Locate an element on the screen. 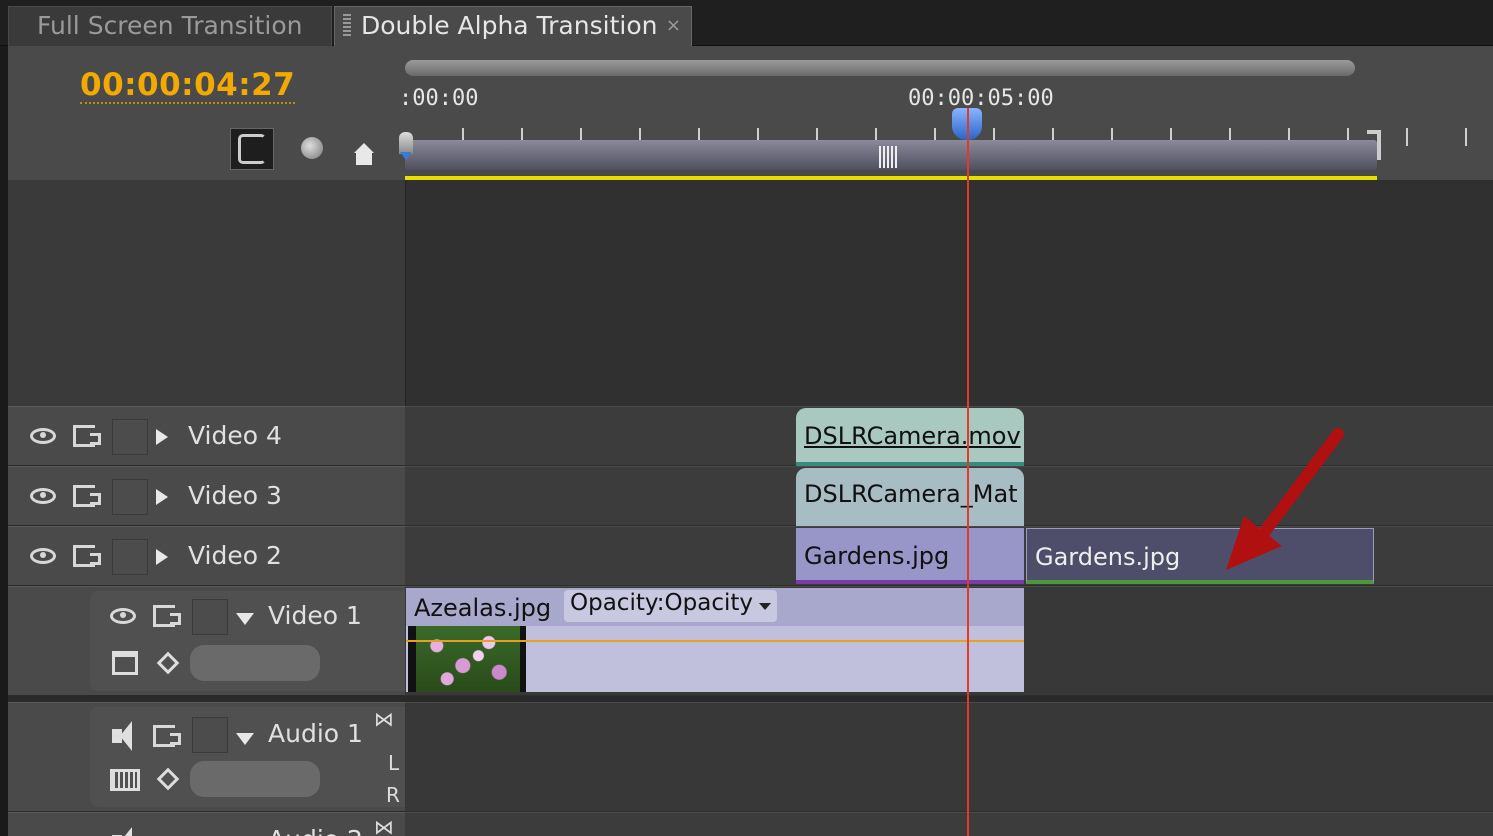 Image resolution: width=1493 pixels, height=836 pixels. clip-azealas-jpg: Azealas.jpg Opacity:Opacity is located at coordinates (715, 640).